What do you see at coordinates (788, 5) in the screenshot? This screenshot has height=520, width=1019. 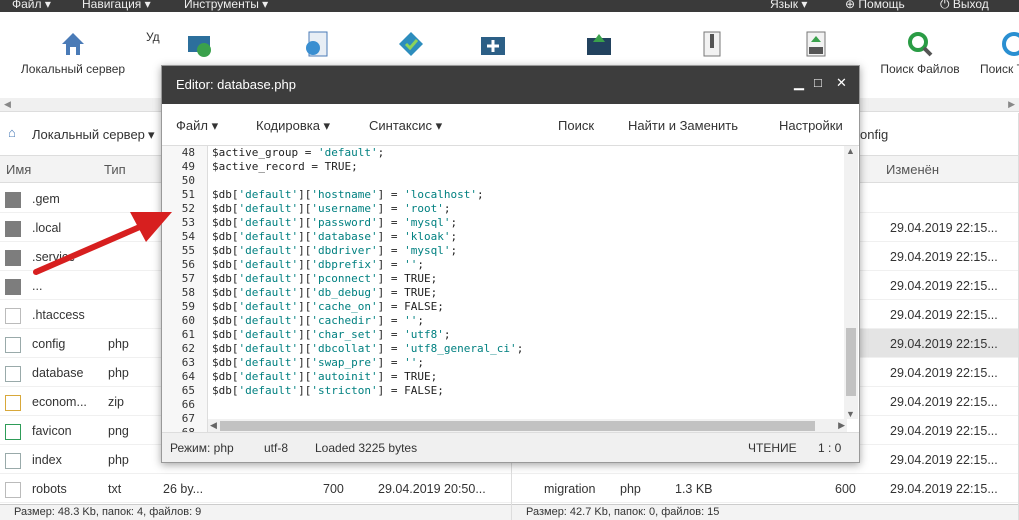 I see `menu-language: Язык ▾` at bounding box center [788, 5].